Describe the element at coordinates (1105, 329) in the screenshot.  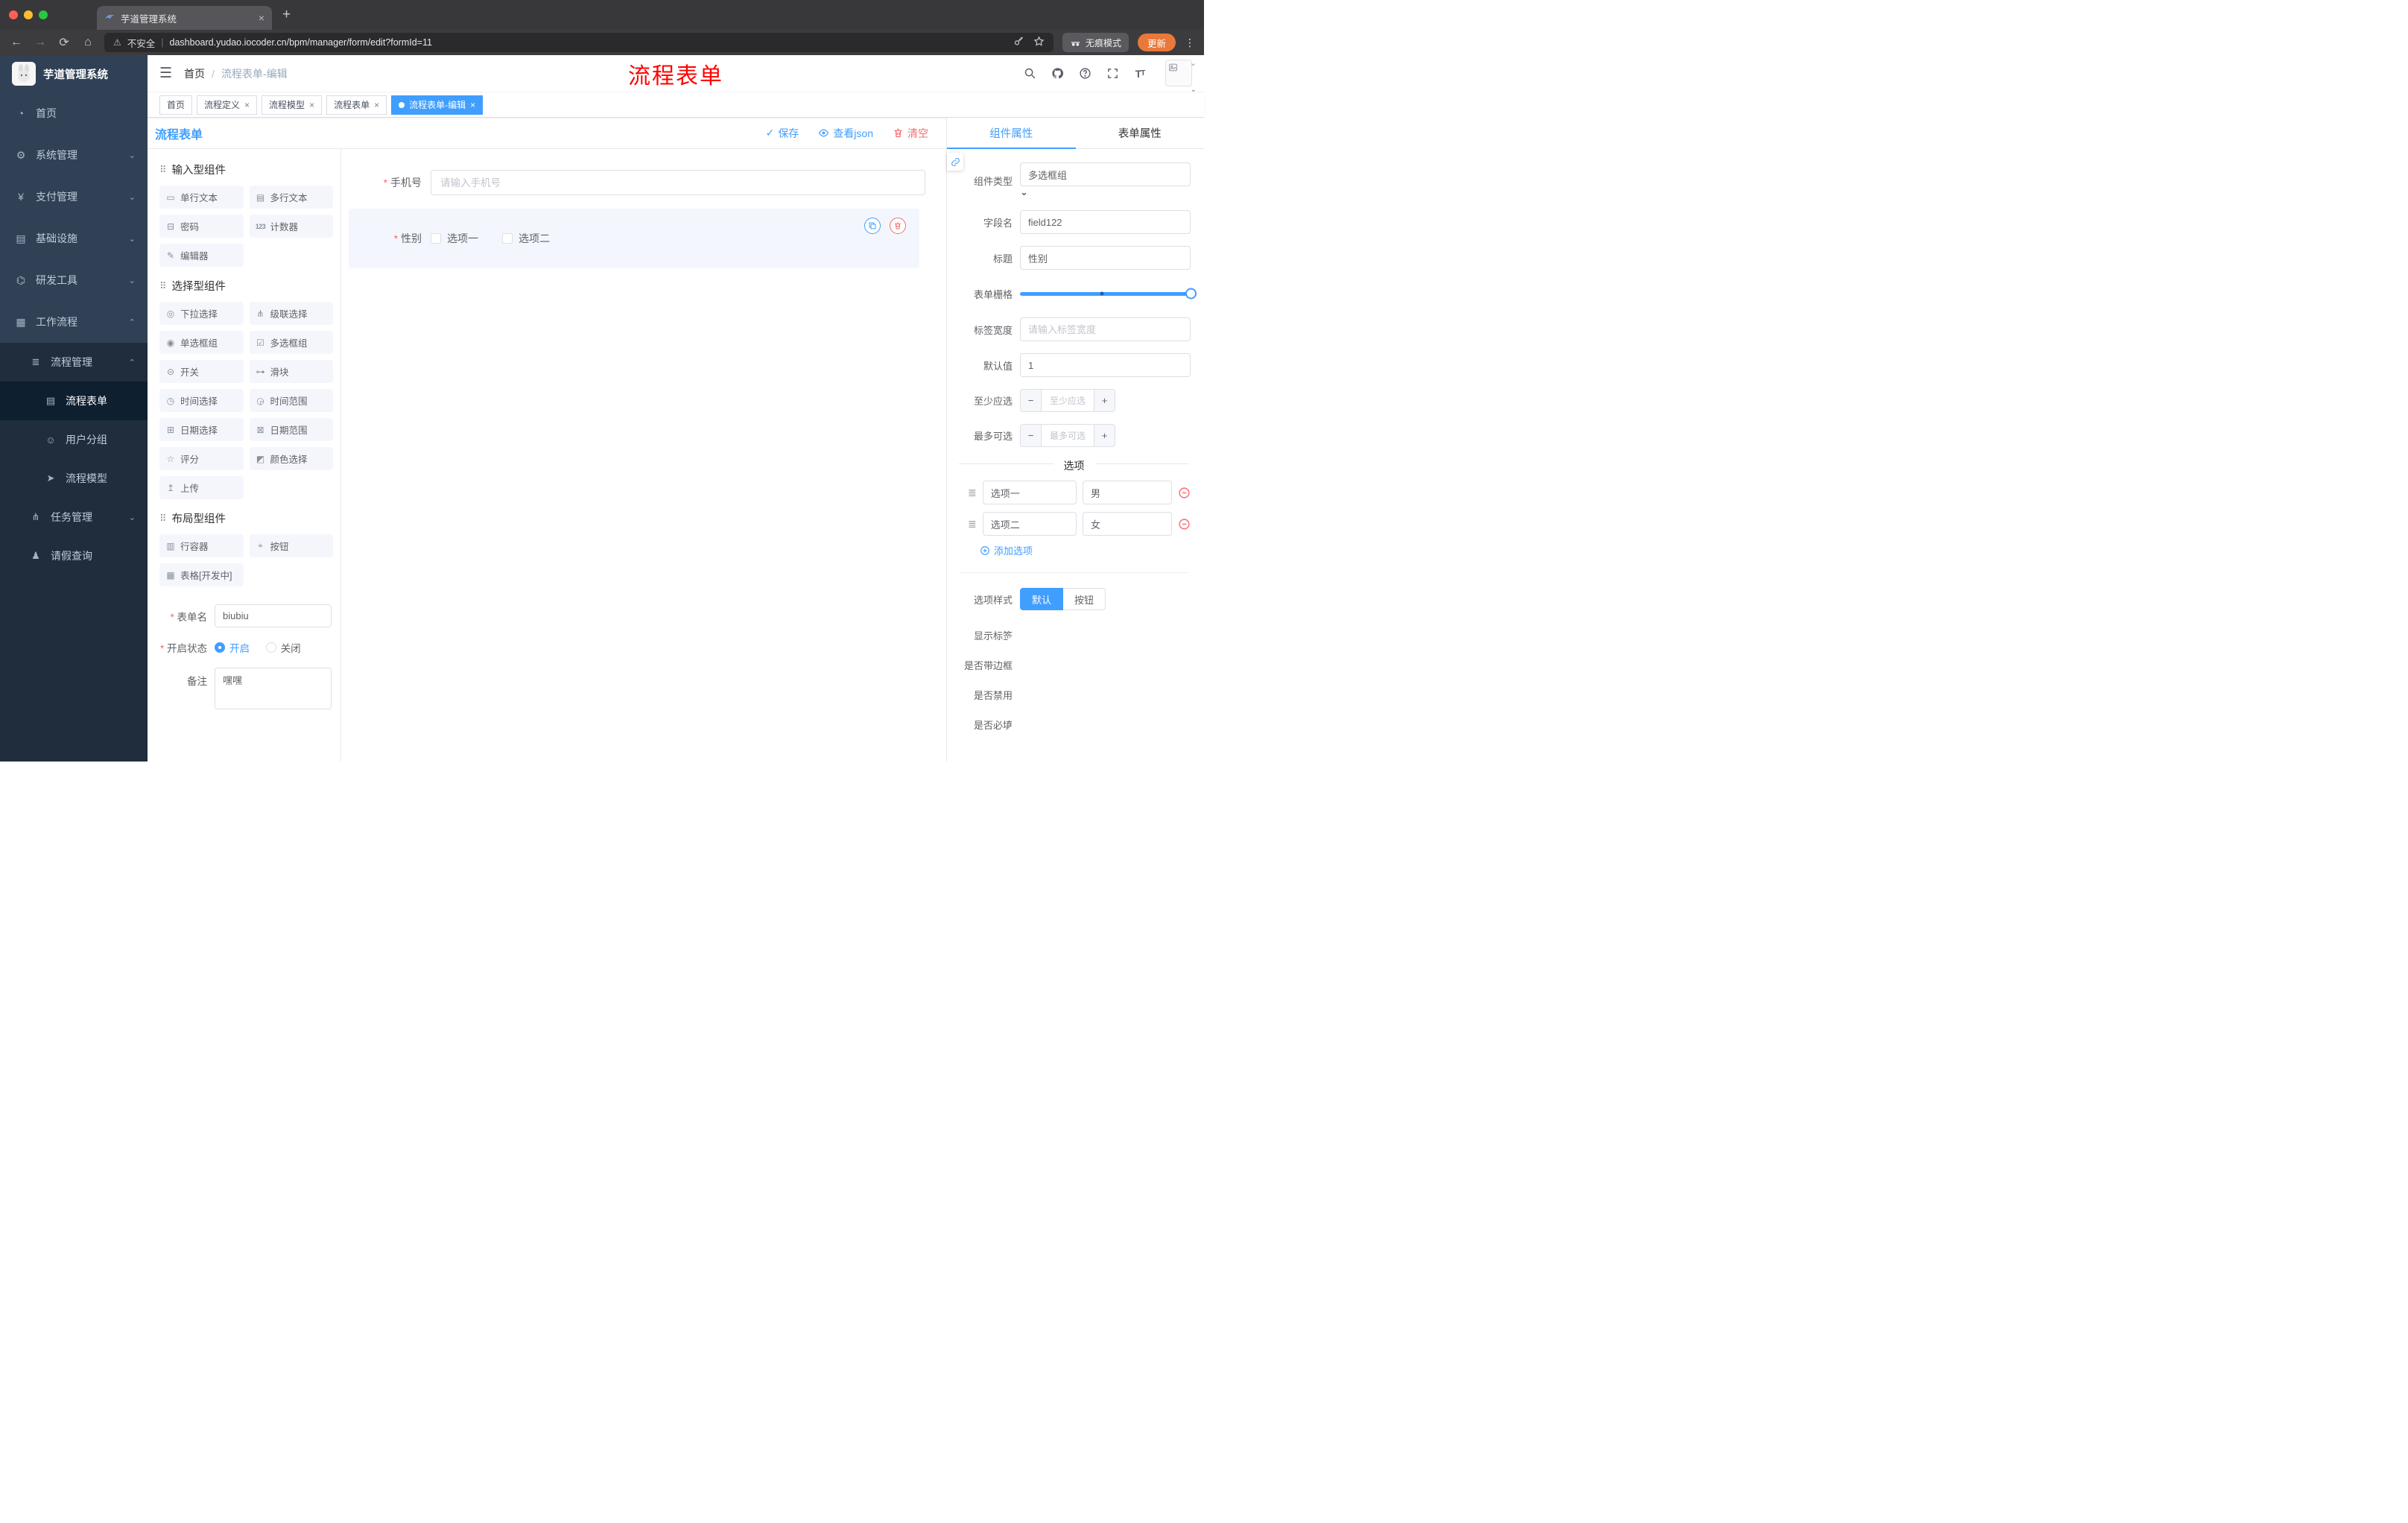
I see `label-width-input` at that location.